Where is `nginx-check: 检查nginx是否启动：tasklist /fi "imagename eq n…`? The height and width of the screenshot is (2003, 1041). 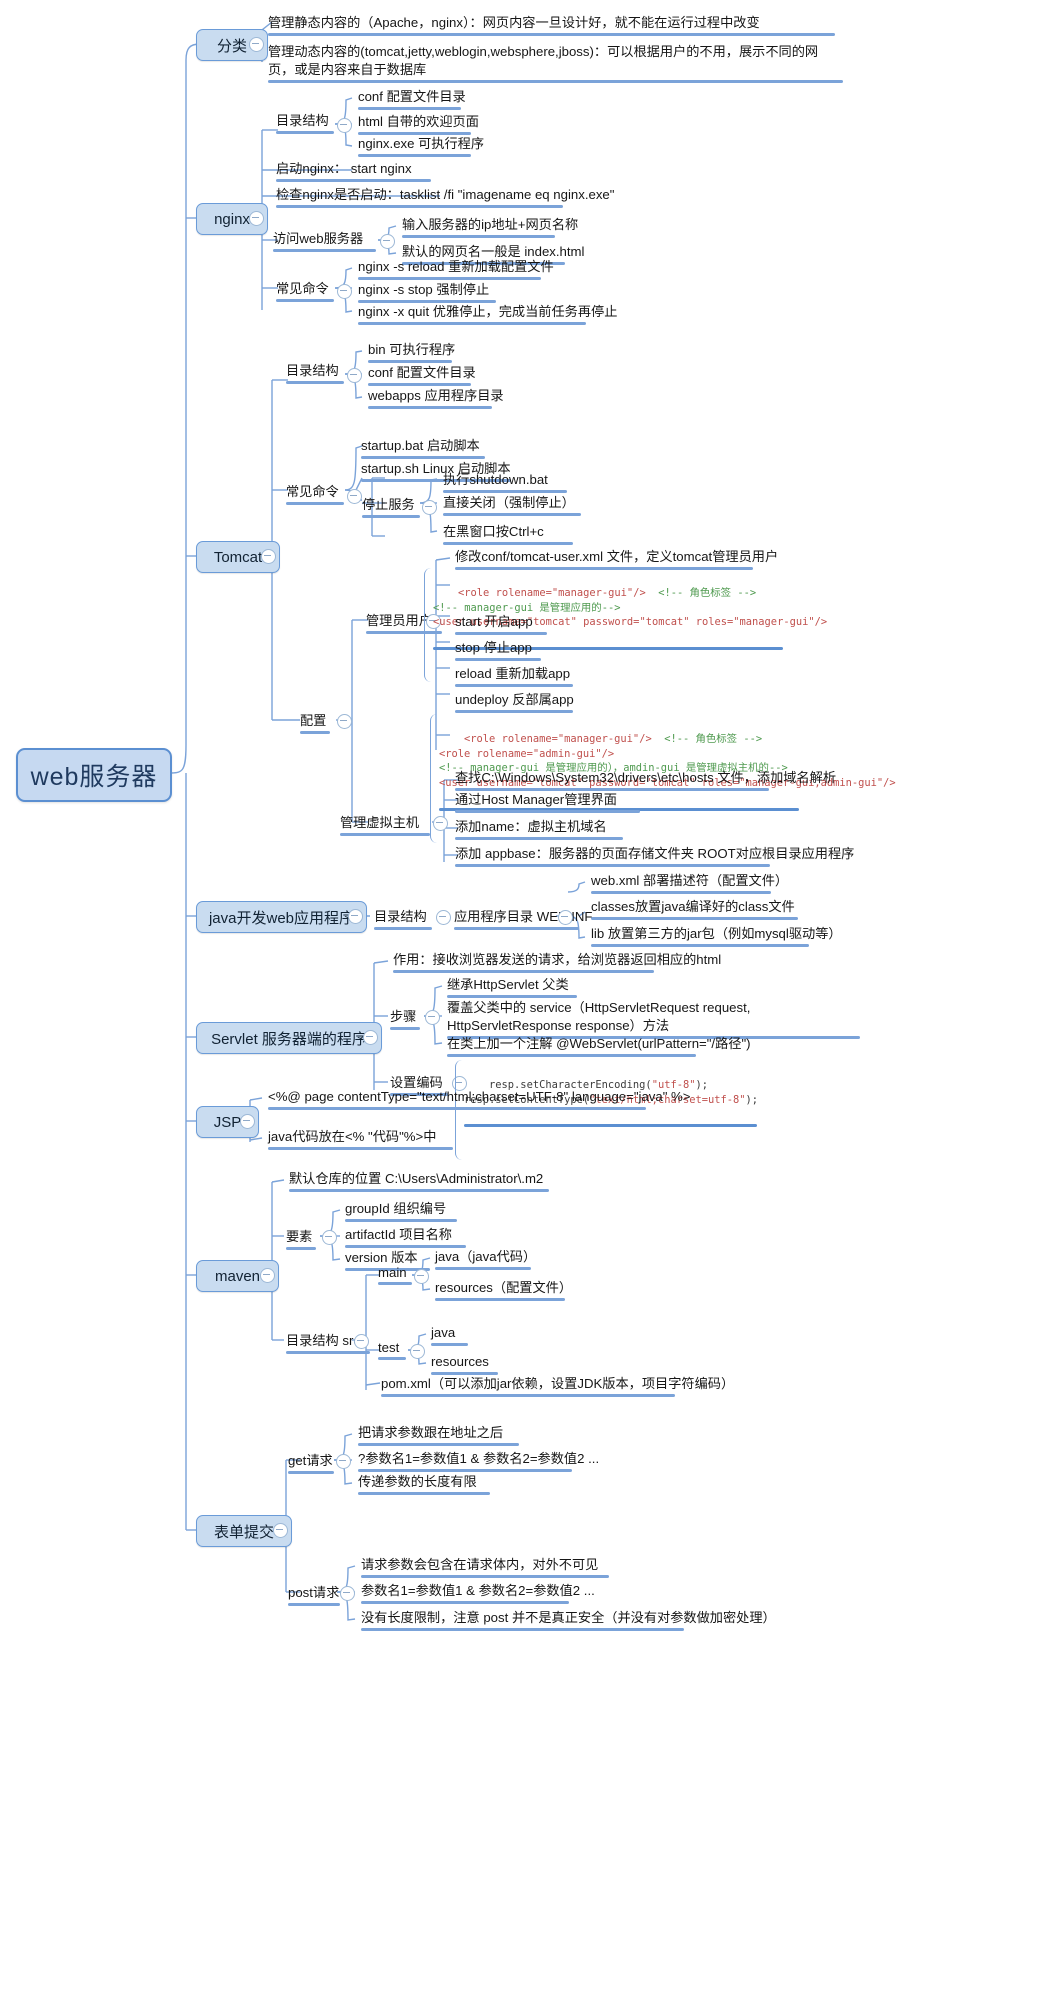
nginx-check: 检查nginx是否启动：tasklist /fi "imagename eq n… is located at coordinates (443, 198).